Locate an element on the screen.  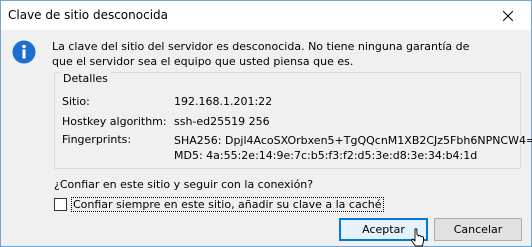
window-title: Clave de sitio desconocida is located at coordinates (88, 15).